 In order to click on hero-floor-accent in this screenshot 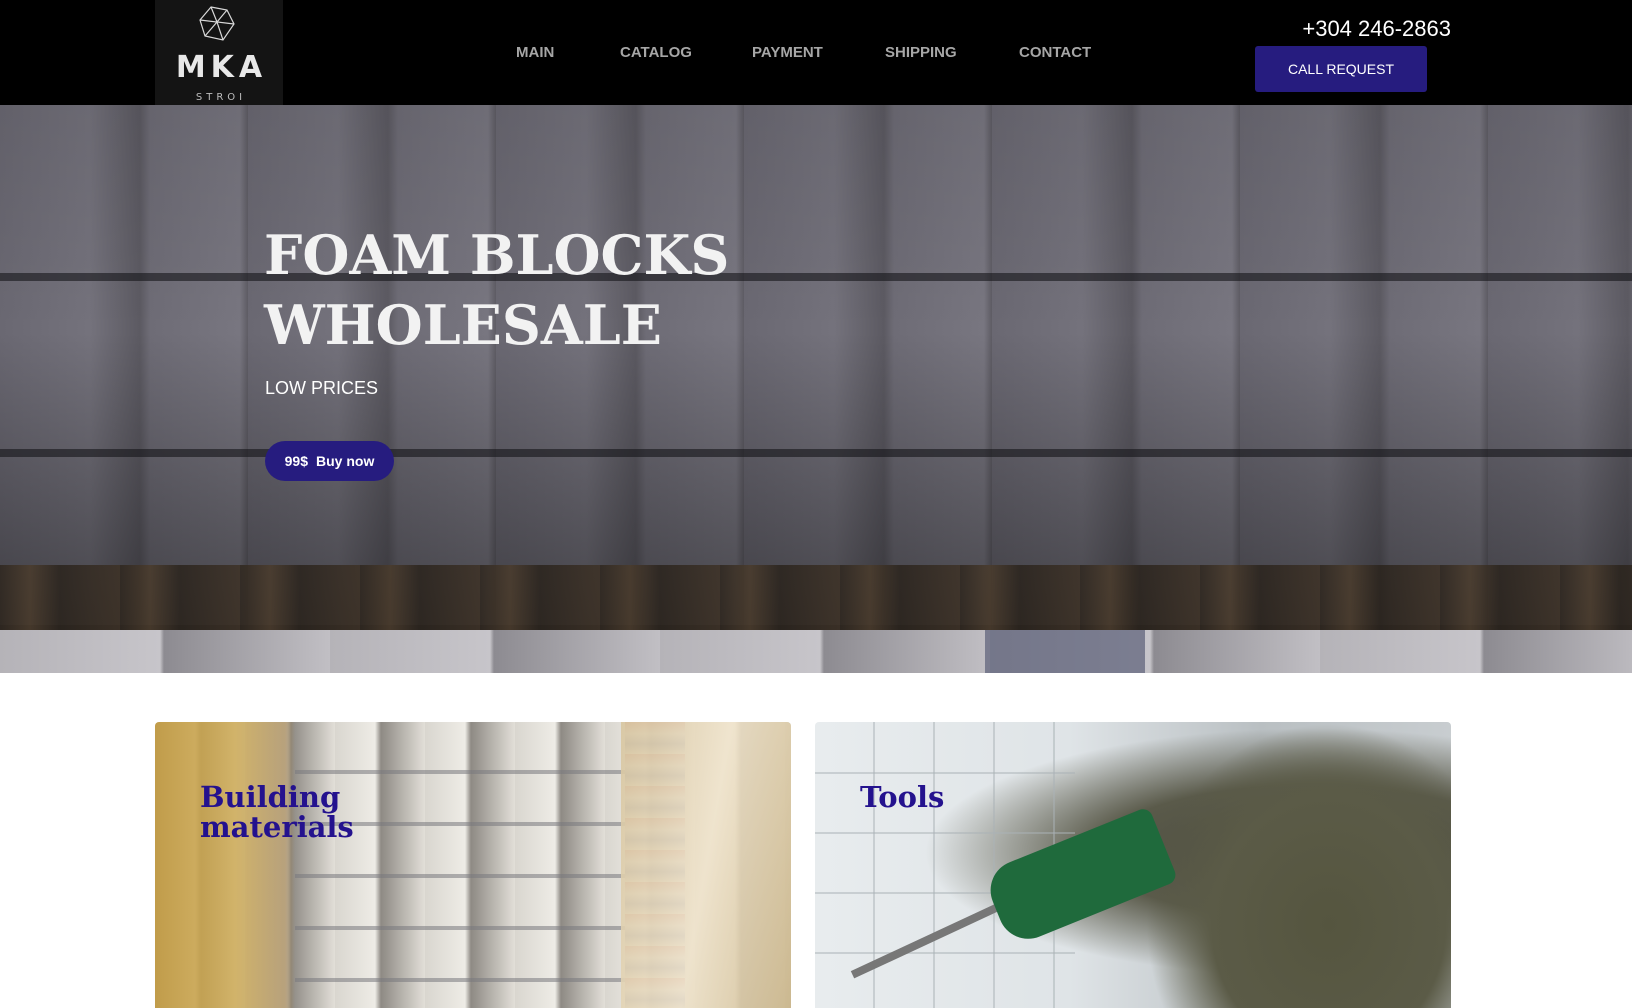, I will do `click(1065, 651)`.